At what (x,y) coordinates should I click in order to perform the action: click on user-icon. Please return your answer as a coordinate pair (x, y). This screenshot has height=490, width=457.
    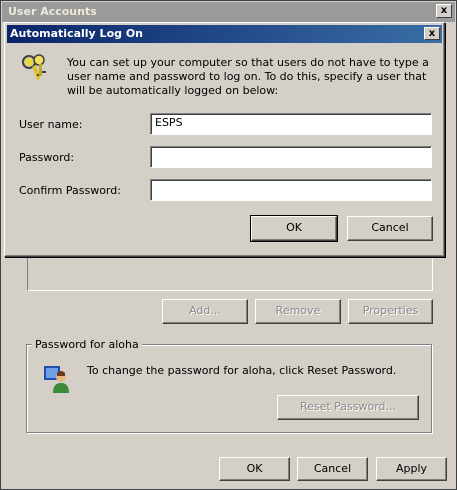
    Looking at the image, I should click on (57, 379).